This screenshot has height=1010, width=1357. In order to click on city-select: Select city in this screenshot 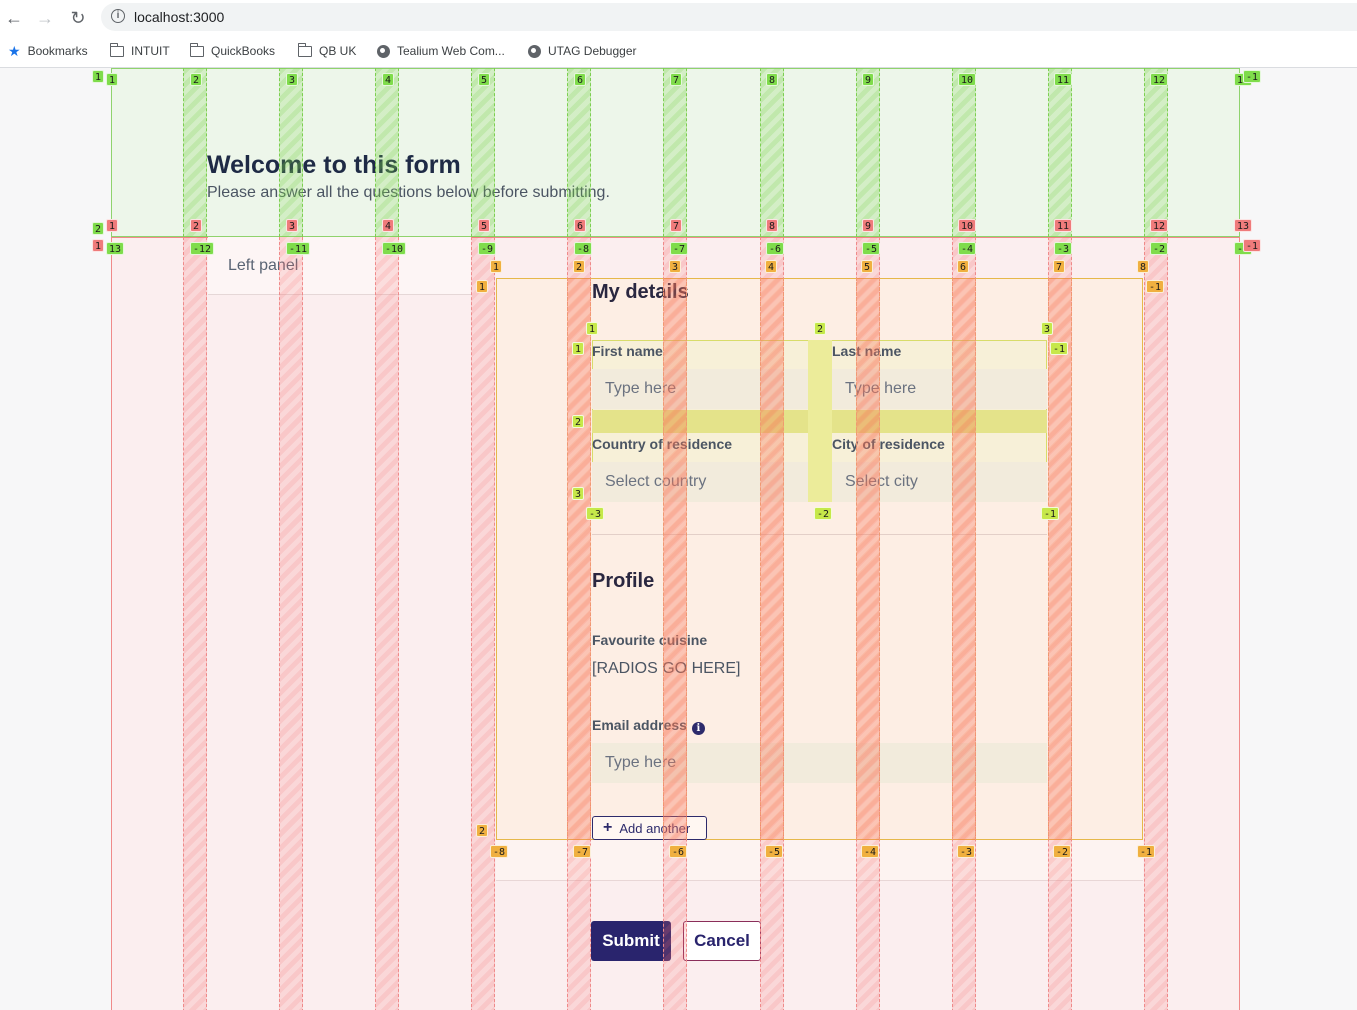, I will do `click(939, 482)`.